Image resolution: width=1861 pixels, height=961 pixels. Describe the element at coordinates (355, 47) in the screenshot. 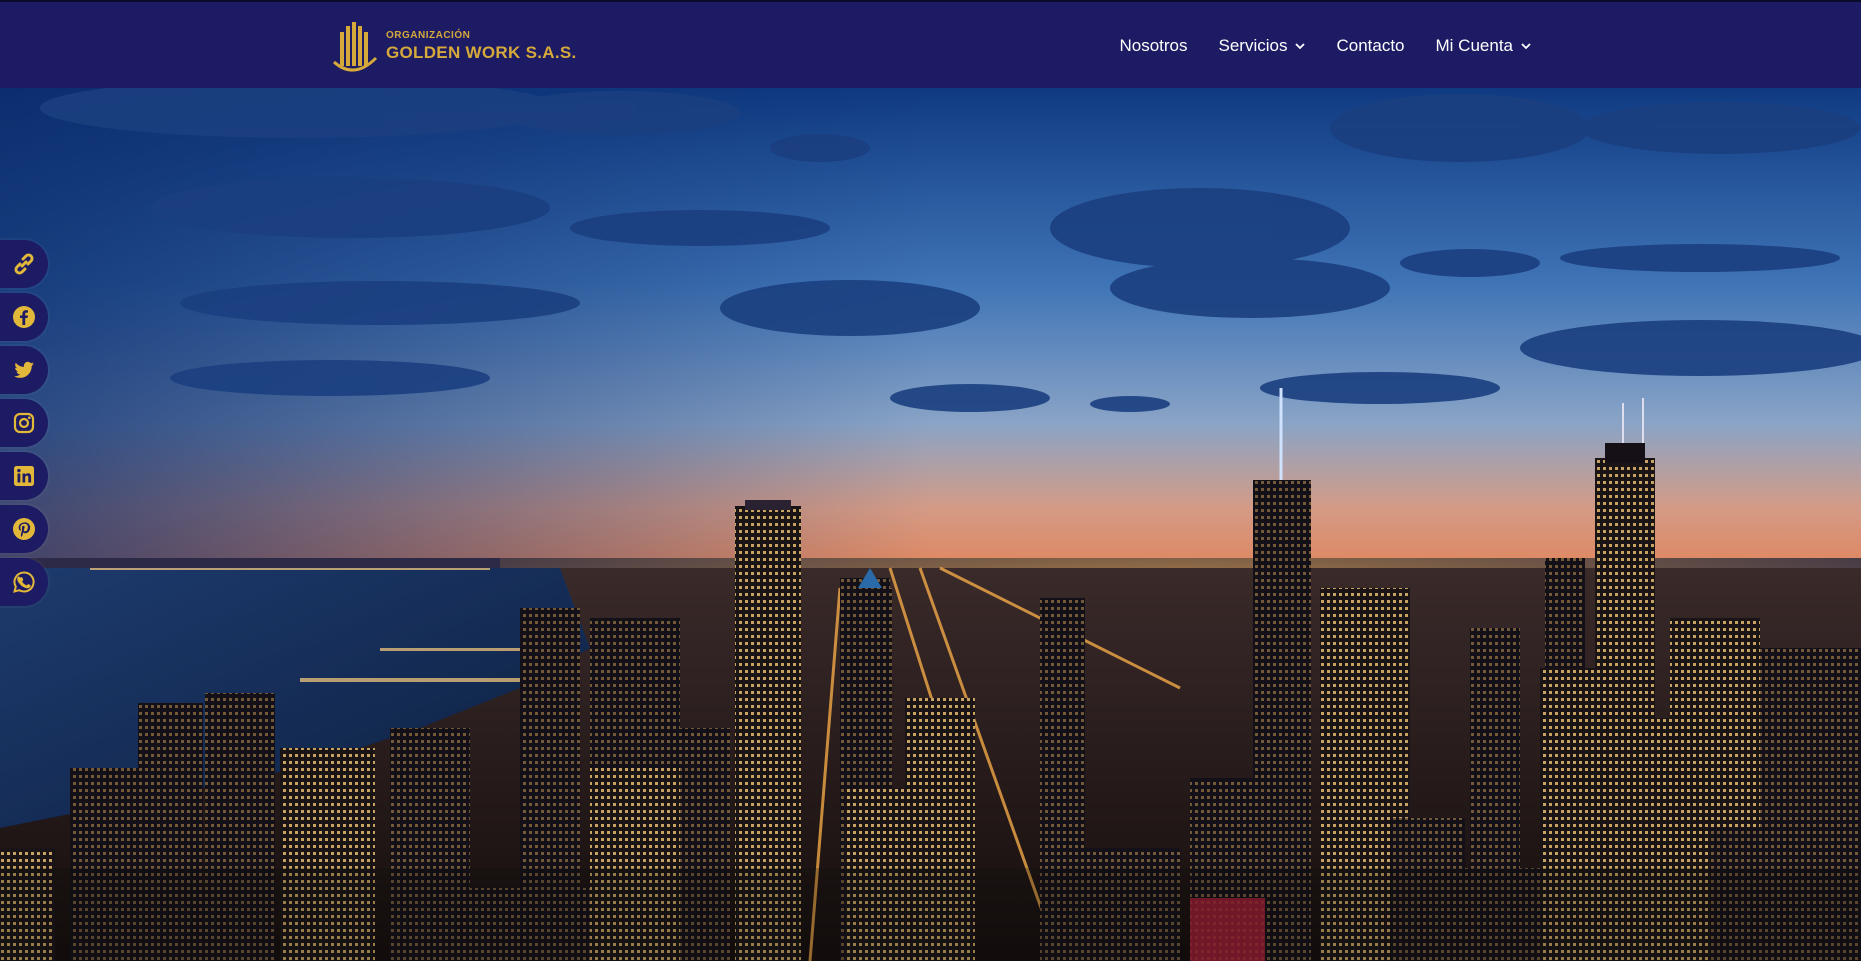

I see `building-logo-icon` at that location.